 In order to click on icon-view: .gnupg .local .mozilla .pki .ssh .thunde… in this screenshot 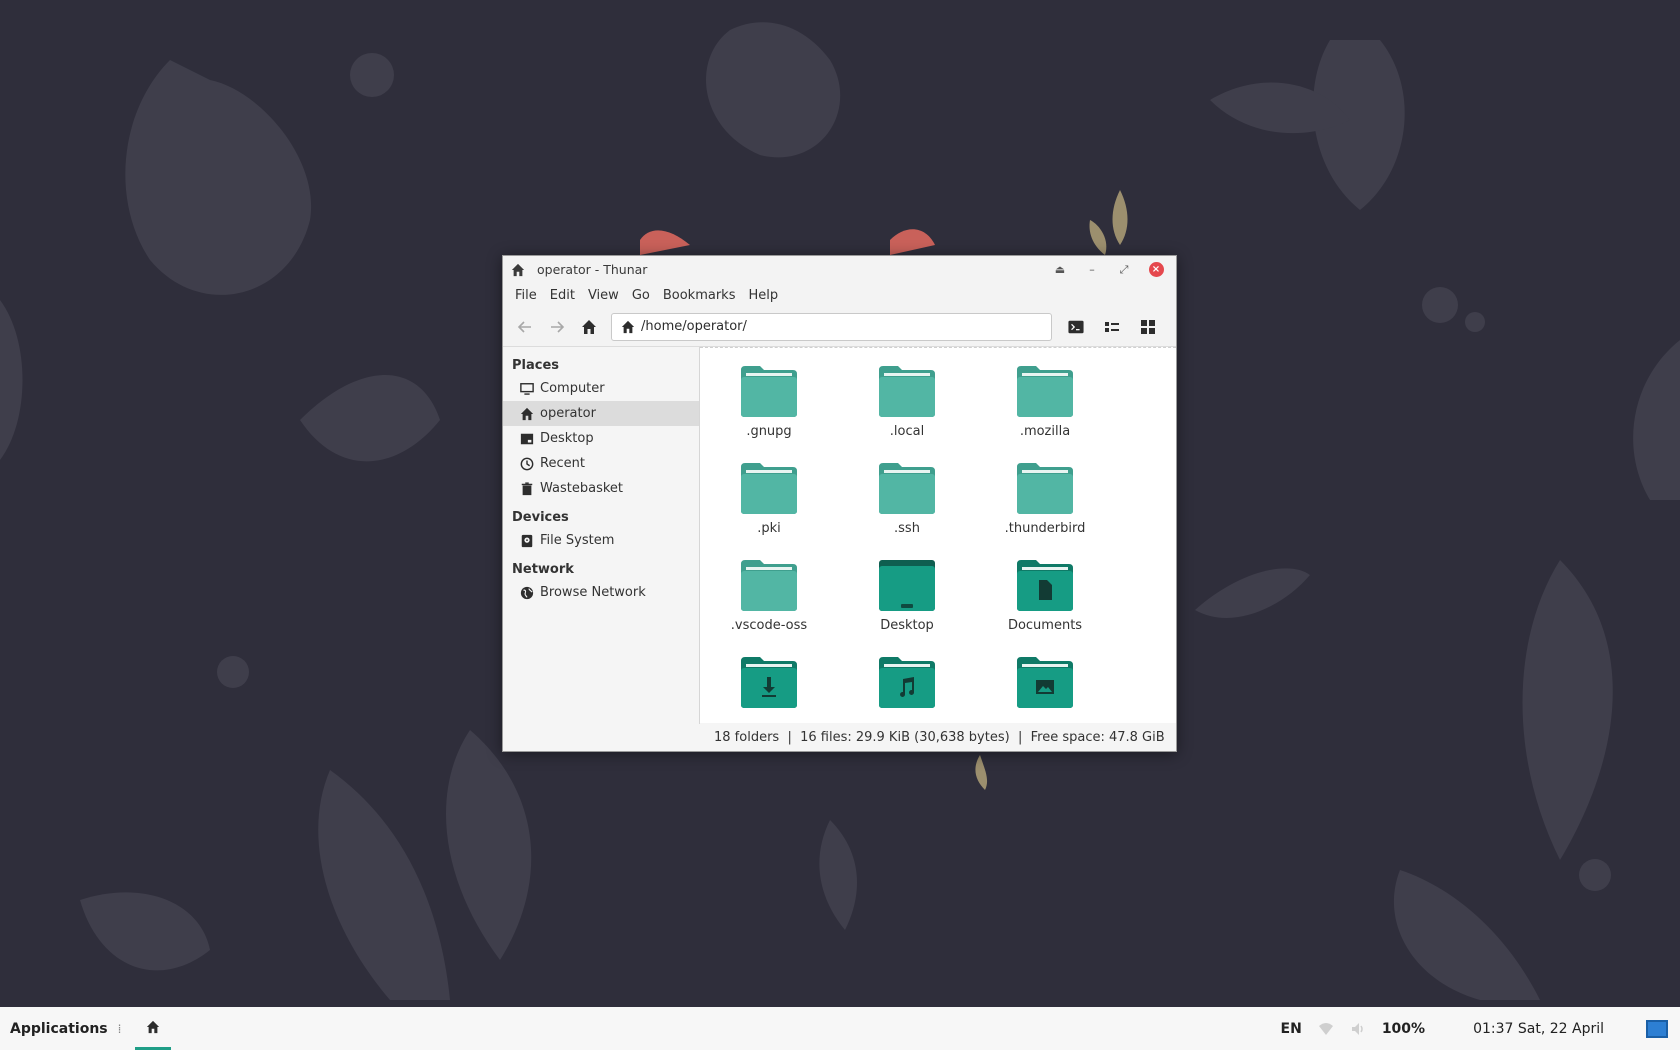, I will do `click(938, 535)`.